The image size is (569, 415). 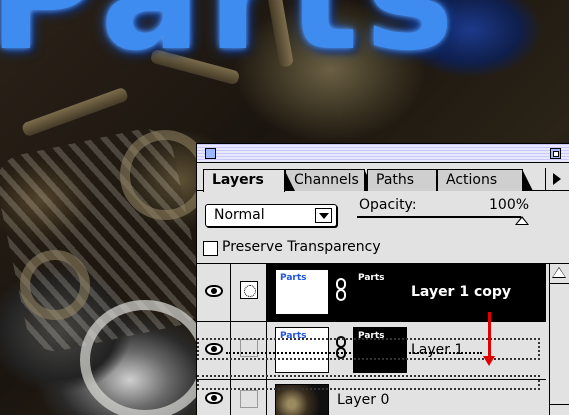 What do you see at coordinates (75, 112) in the screenshot?
I see `bolt-graphic` at bounding box center [75, 112].